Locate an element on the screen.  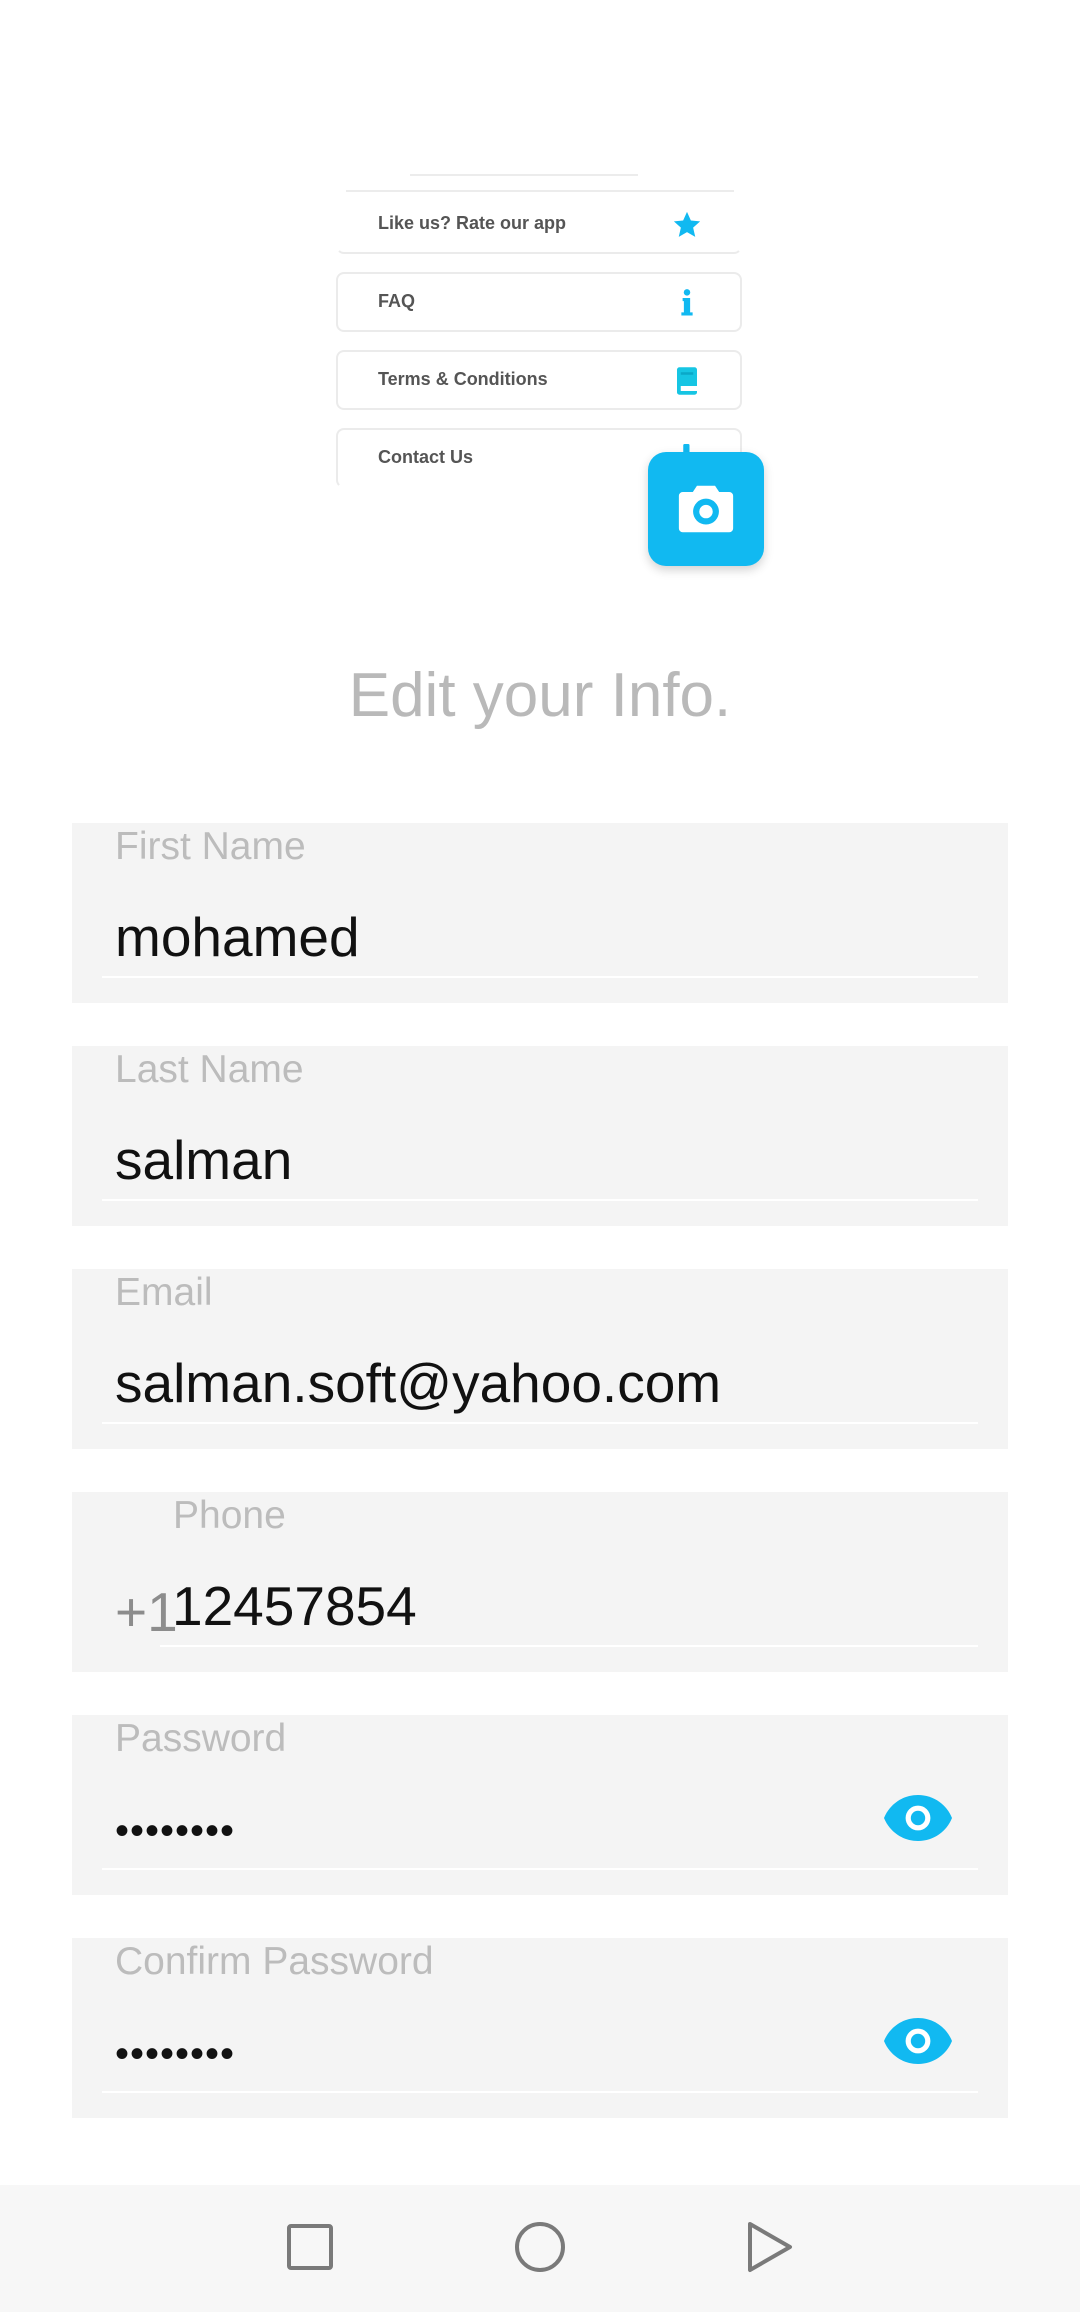
camera-button is located at coordinates (706, 509).